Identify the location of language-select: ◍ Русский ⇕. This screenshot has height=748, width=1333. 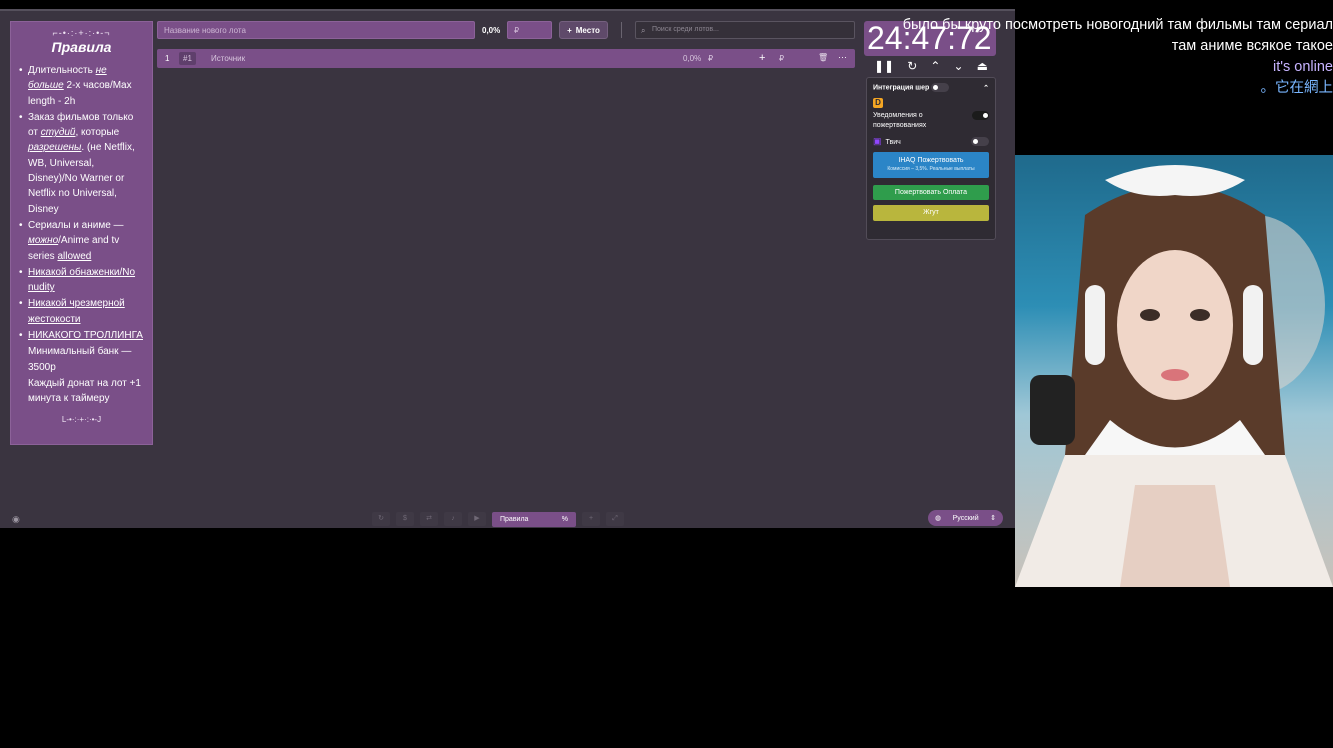
(965, 518).